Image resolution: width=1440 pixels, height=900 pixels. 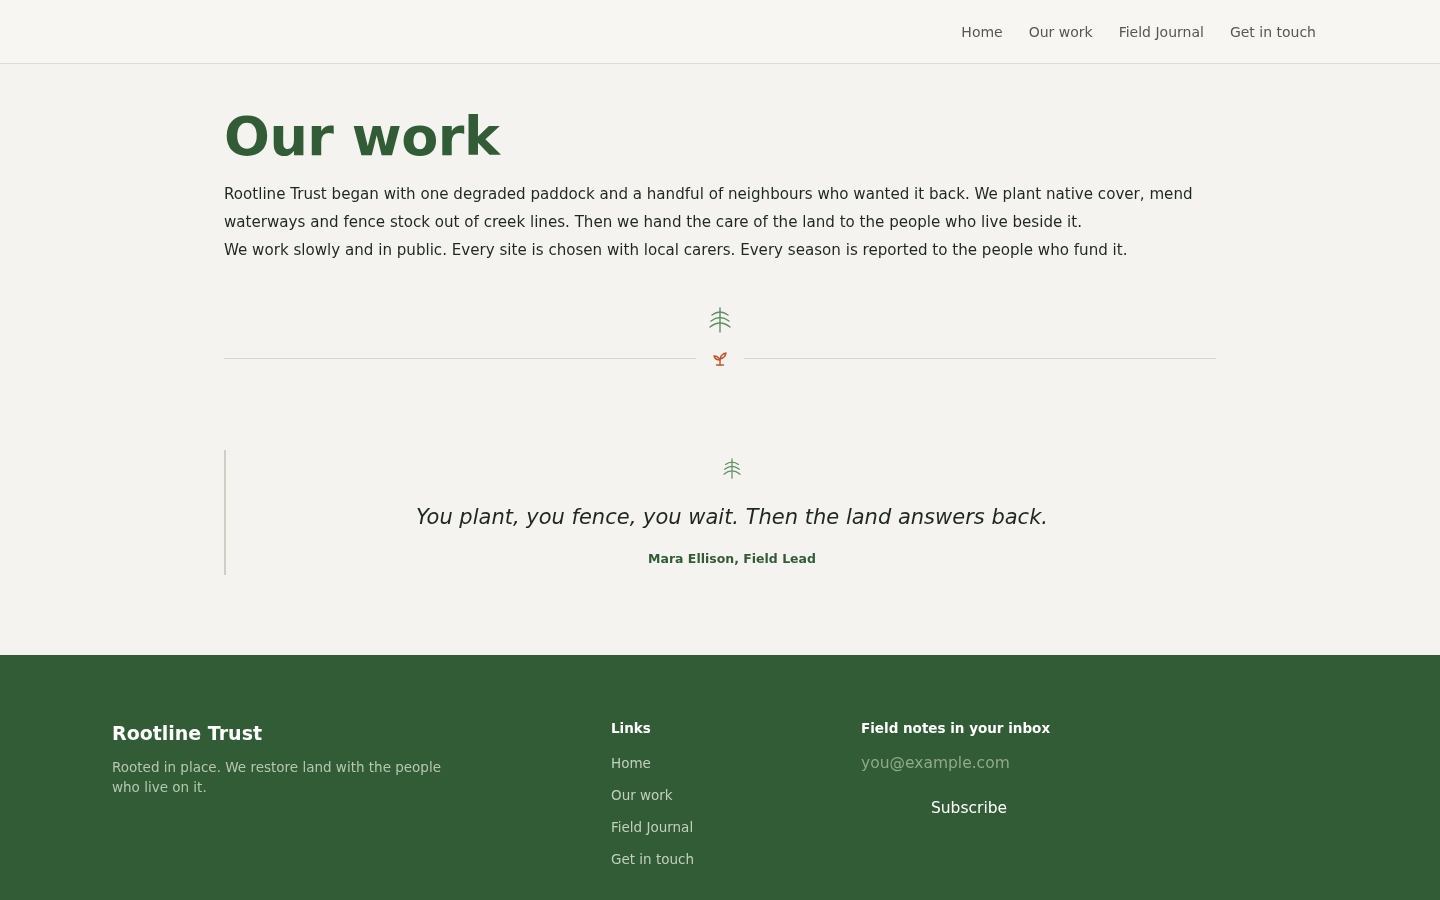 I want to click on footer-link: Home, so click(x=631, y=763).